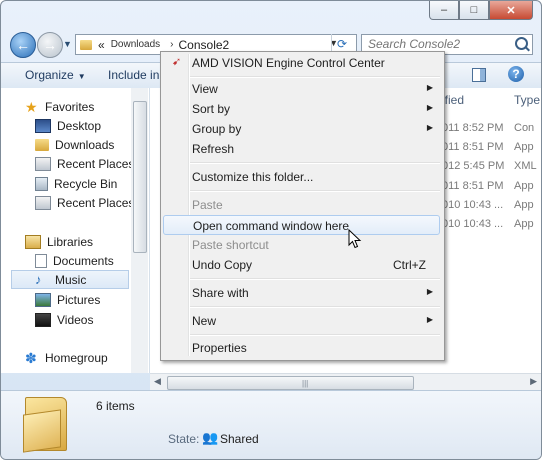 The height and width of the screenshot is (460, 542). What do you see at coordinates (527, 100) in the screenshot?
I see `column-header-type: Type` at bounding box center [527, 100].